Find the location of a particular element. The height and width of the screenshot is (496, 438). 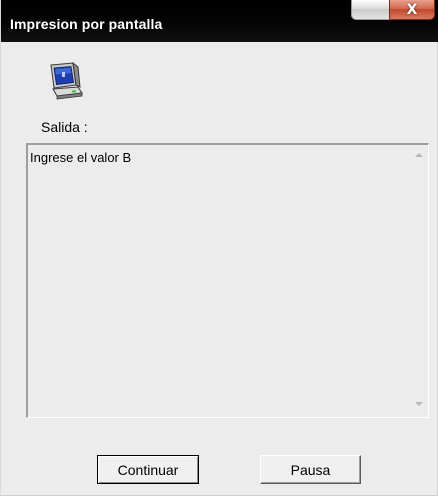

pause-button: Pausa is located at coordinates (310, 469).